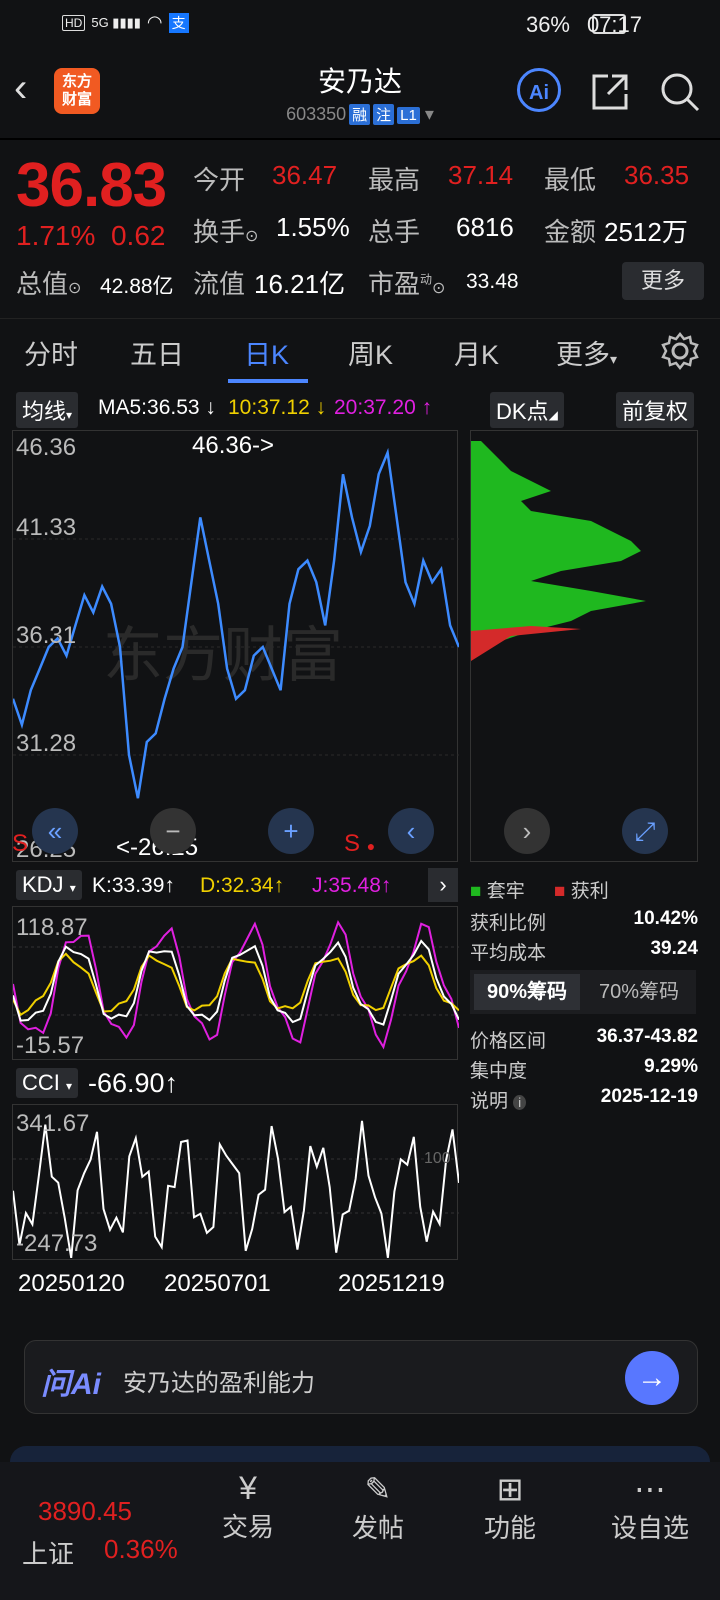 The height and width of the screenshot is (1600, 720). I want to click on settings-gear-icon, so click(680, 351).